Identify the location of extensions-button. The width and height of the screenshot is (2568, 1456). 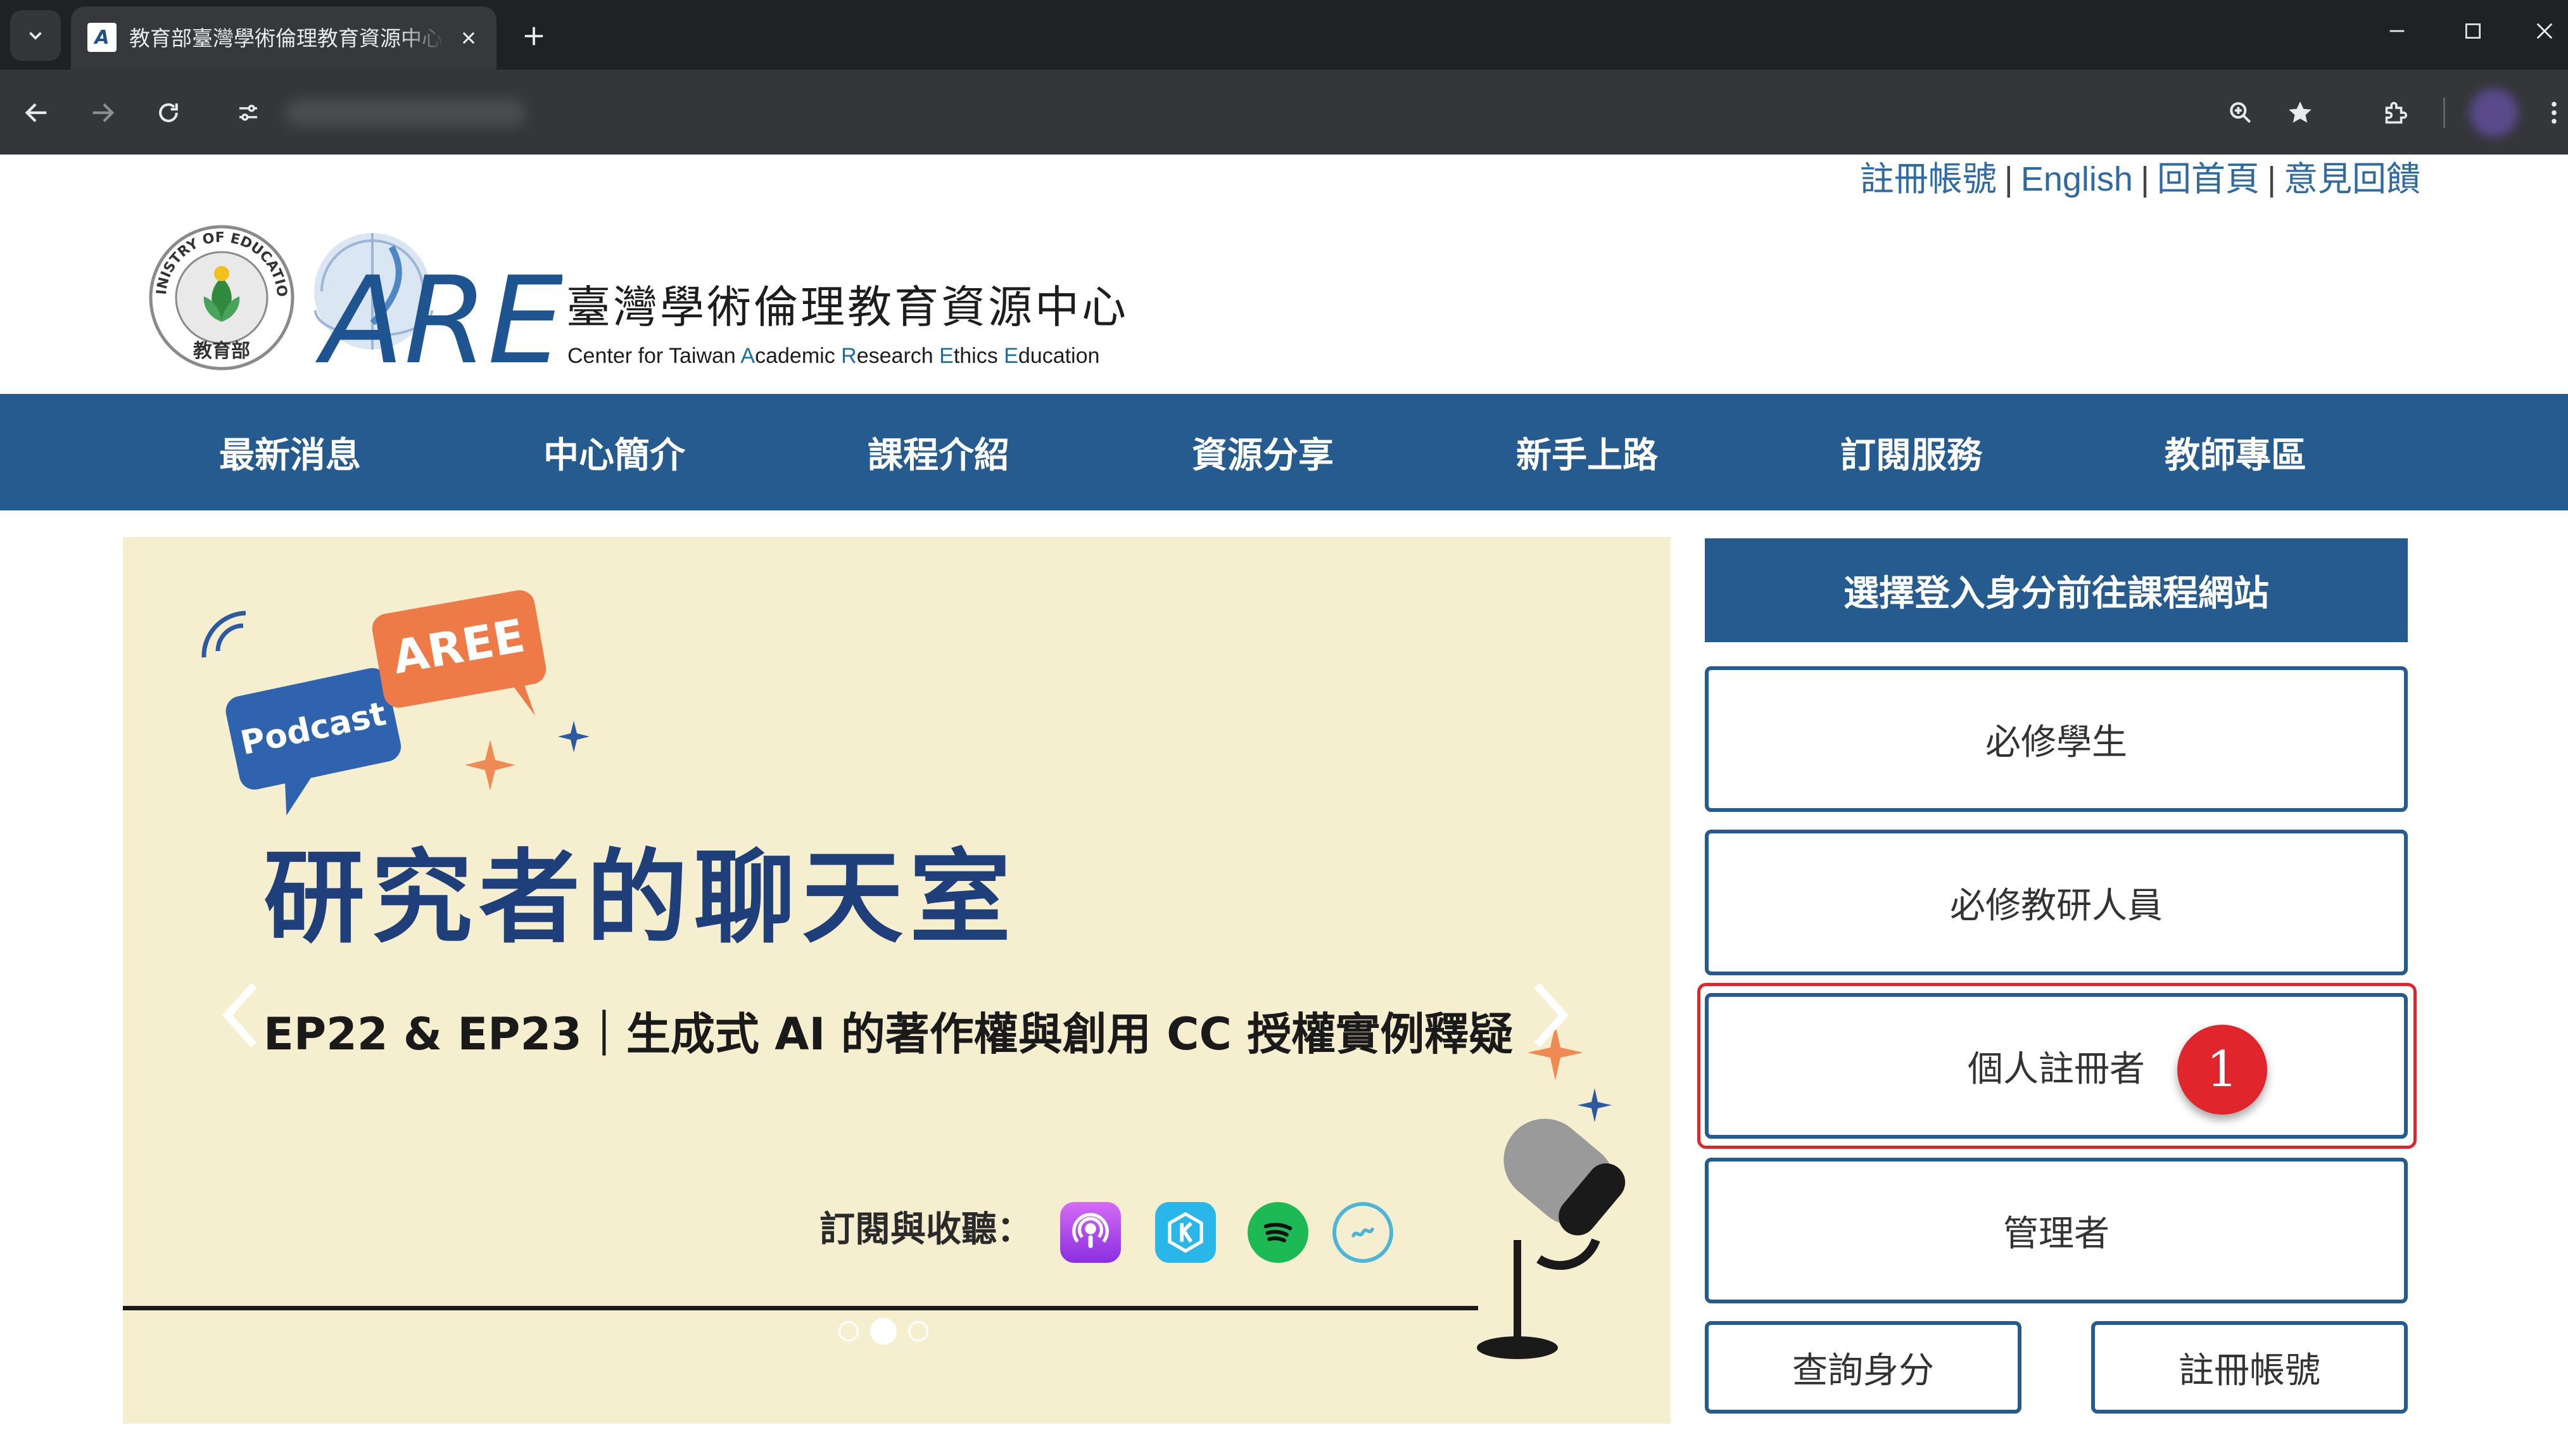
(2395, 113).